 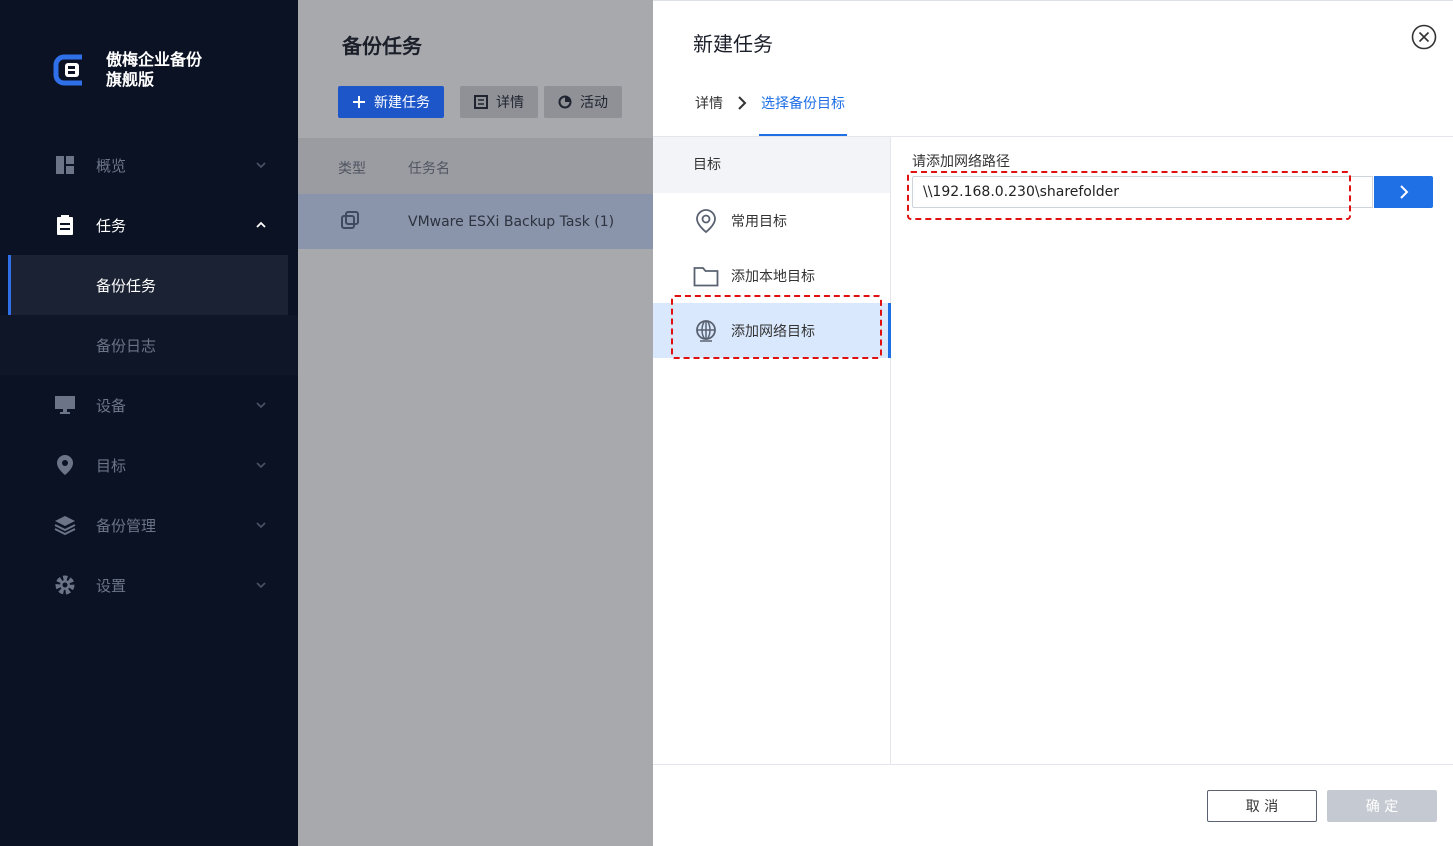 I want to click on clipboard-icon, so click(x=65, y=225).